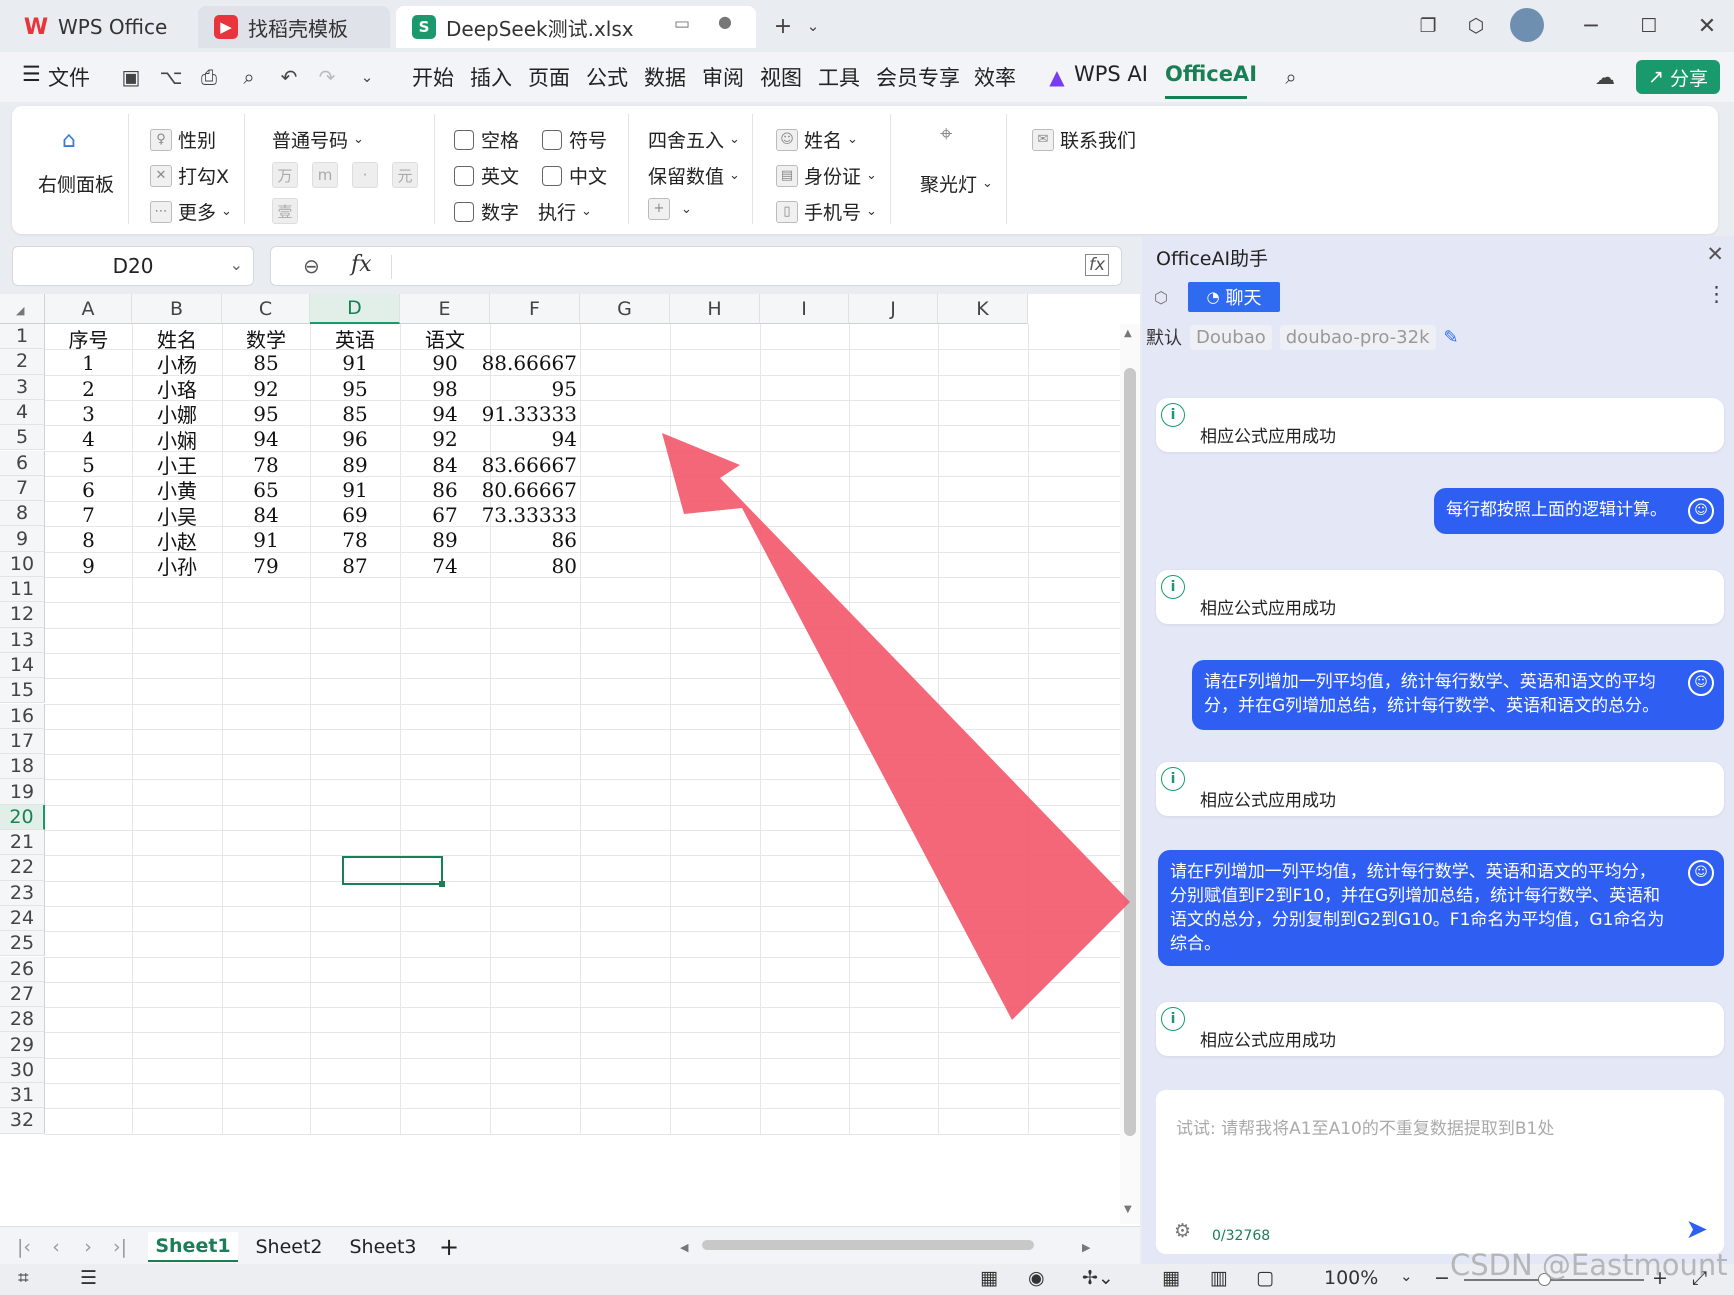  Describe the element at coordinates (1219, 1278) in the screenshot. I see `page-layout-icon: ▥` at that location.